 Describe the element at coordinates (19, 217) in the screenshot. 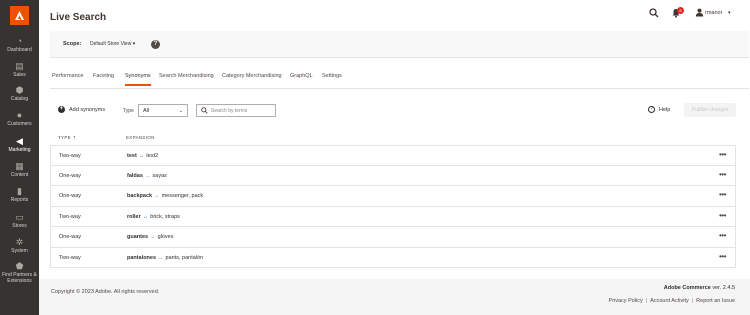

I see `store-icon: ▭` at that location.